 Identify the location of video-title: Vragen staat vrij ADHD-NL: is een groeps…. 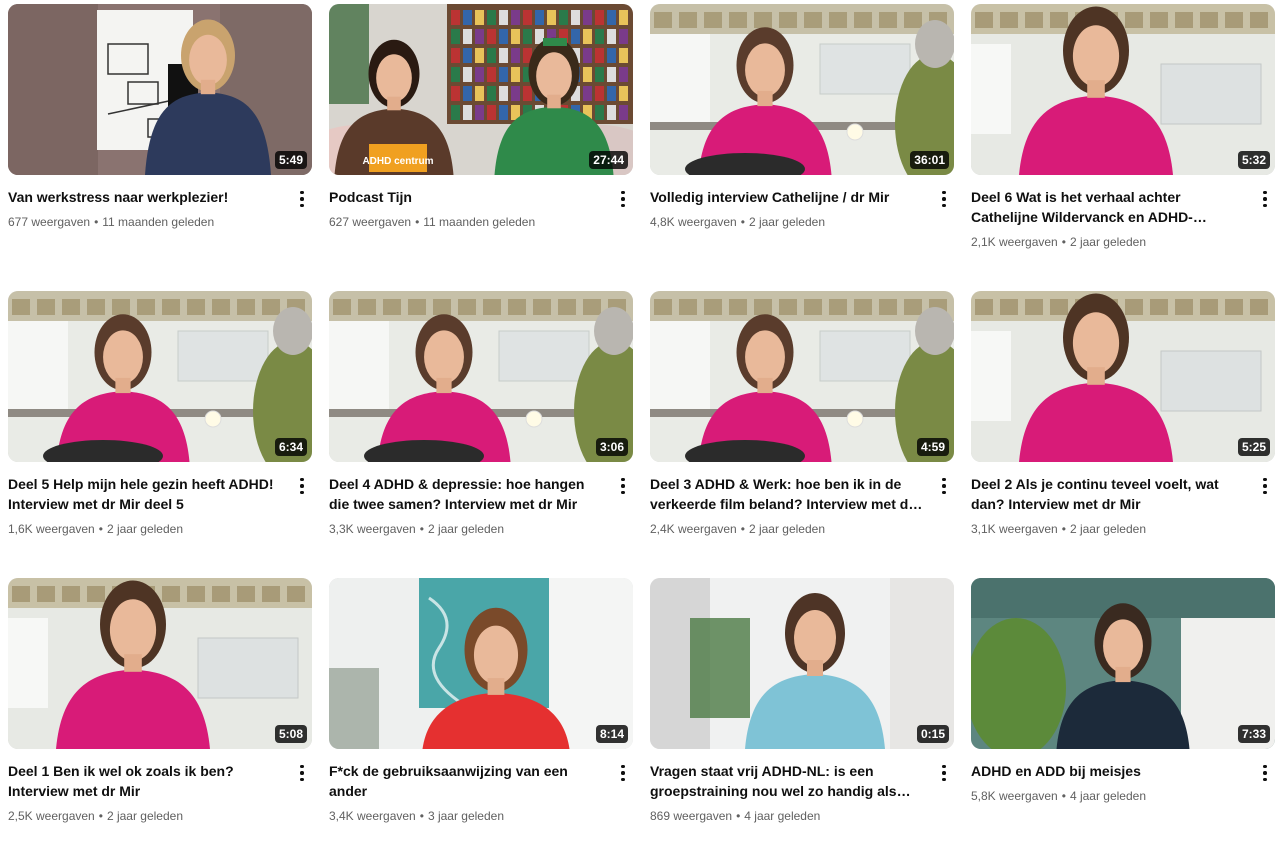
(788, 781).